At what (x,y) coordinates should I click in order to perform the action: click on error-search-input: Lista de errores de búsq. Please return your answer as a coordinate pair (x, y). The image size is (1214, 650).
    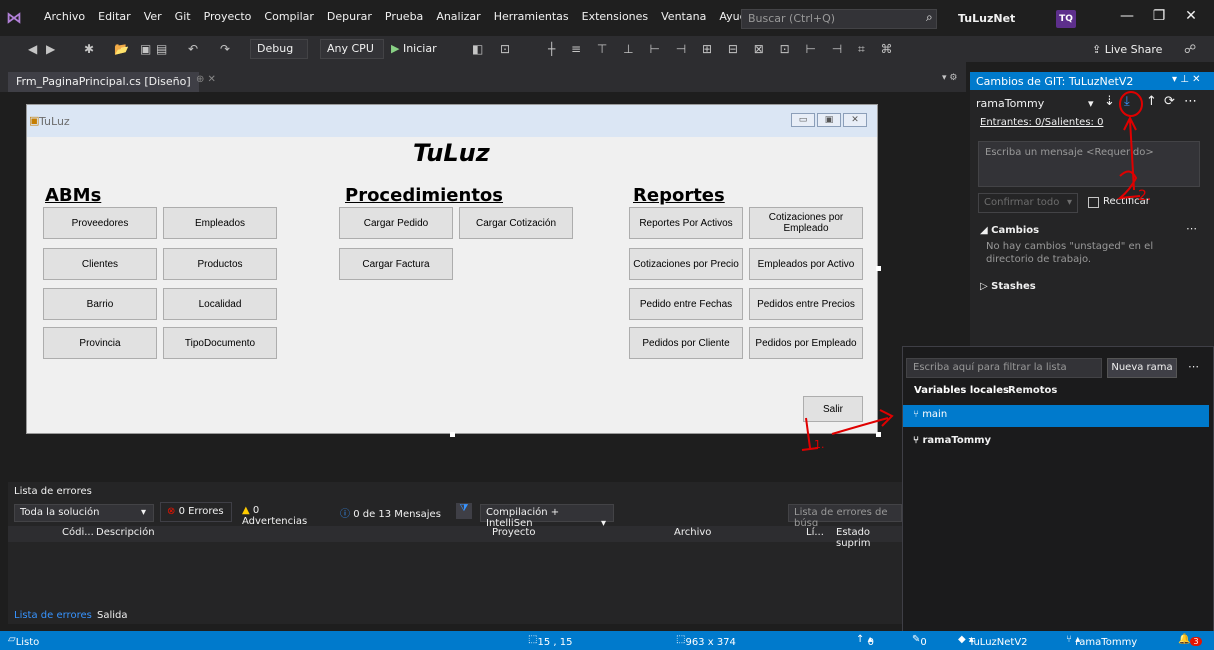
    Looking at the image, I should click on (845, 516).